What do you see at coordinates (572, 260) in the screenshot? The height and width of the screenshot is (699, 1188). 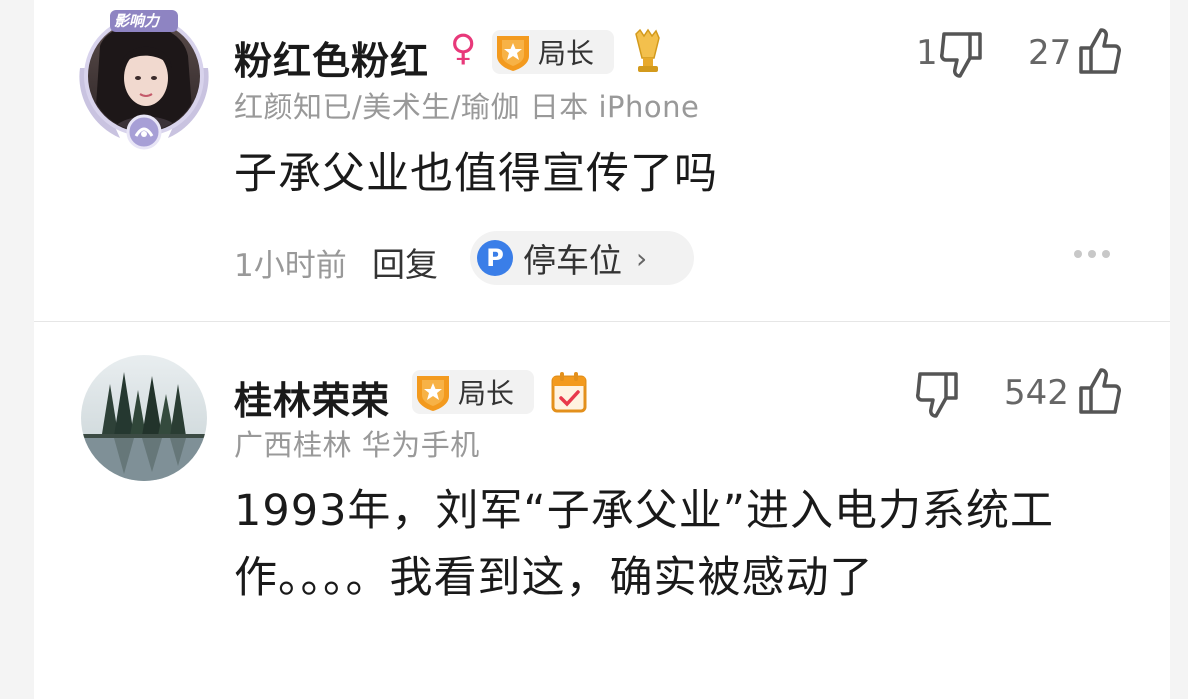 I see `parking-tag-label: 停车位` at bounding box center [572, 260].